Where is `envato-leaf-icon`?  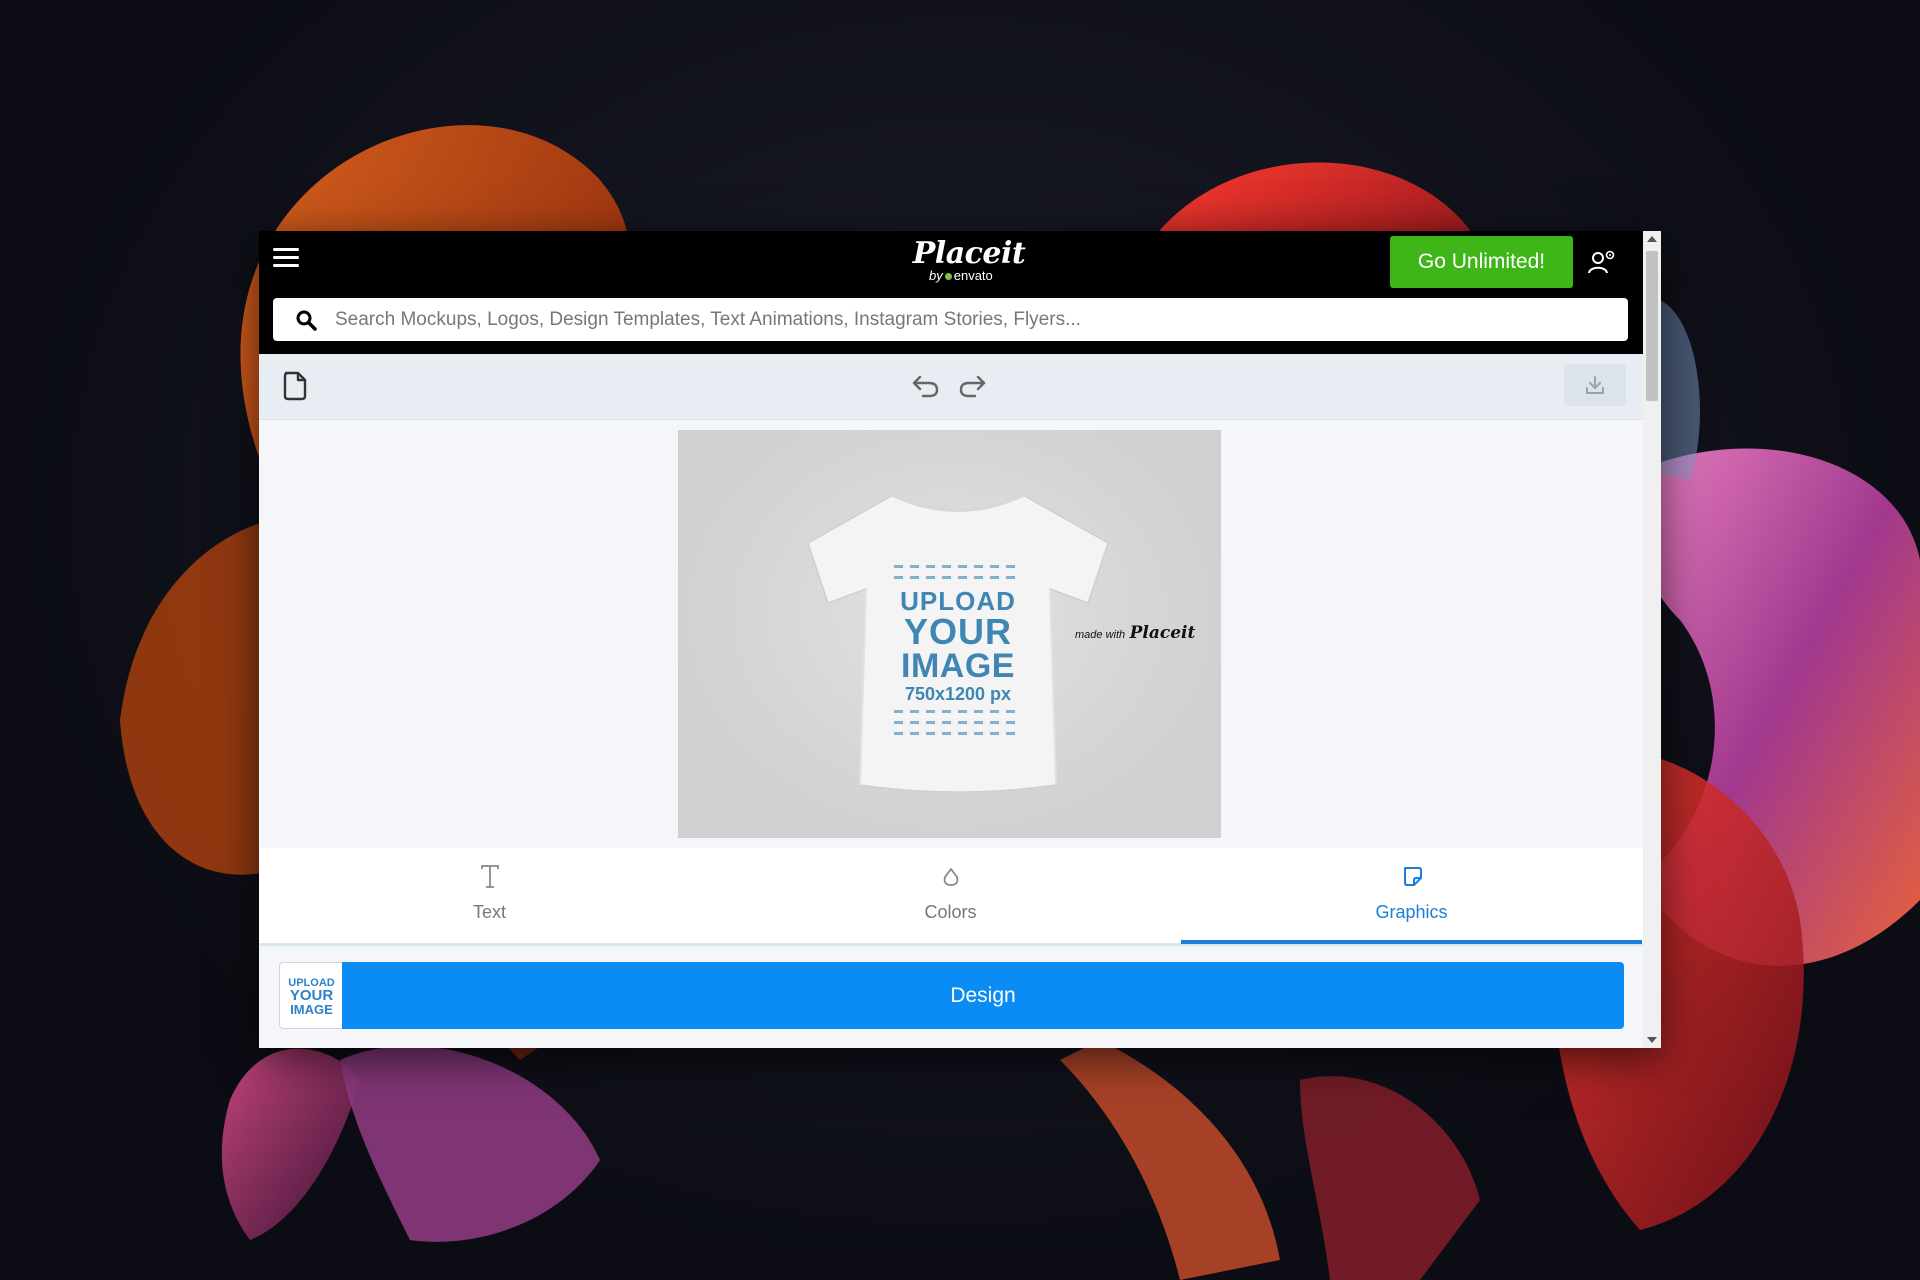 envato-leaf-icon is located at coordinates (948, 276).